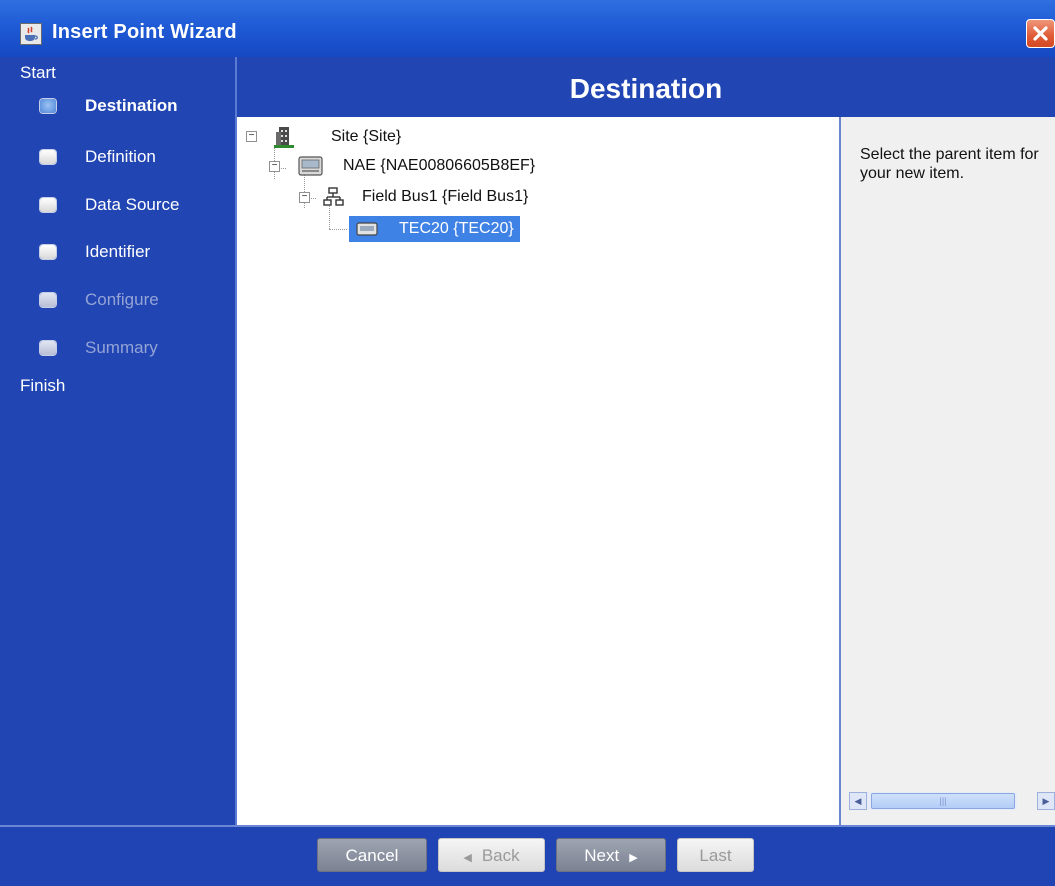  Describe the element at coordinates (445, 196) in the screenshot. I see `tree-node-label: Field Bus1 {Field Bus1}` at that location.